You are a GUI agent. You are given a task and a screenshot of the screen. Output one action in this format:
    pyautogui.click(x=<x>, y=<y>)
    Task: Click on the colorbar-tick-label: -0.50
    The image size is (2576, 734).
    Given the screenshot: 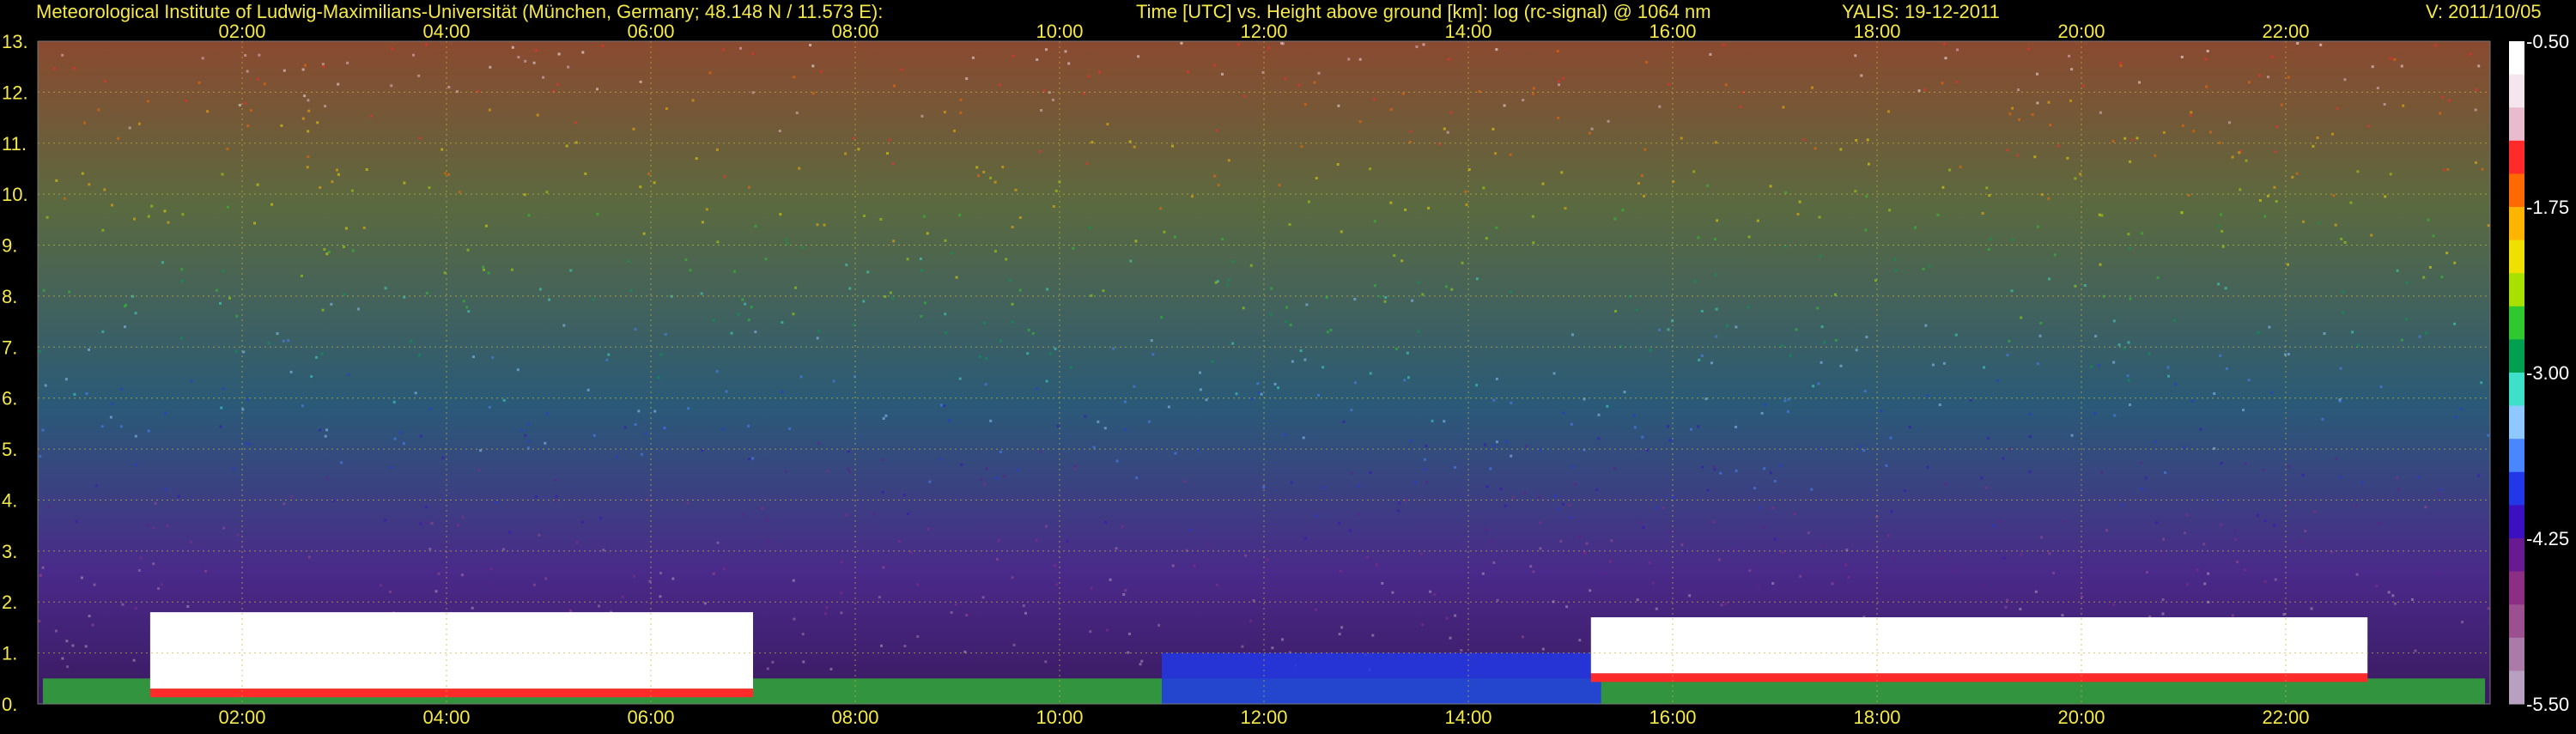 What is the action you would take?
    pyautogui.click(x=2547, y=41)
    